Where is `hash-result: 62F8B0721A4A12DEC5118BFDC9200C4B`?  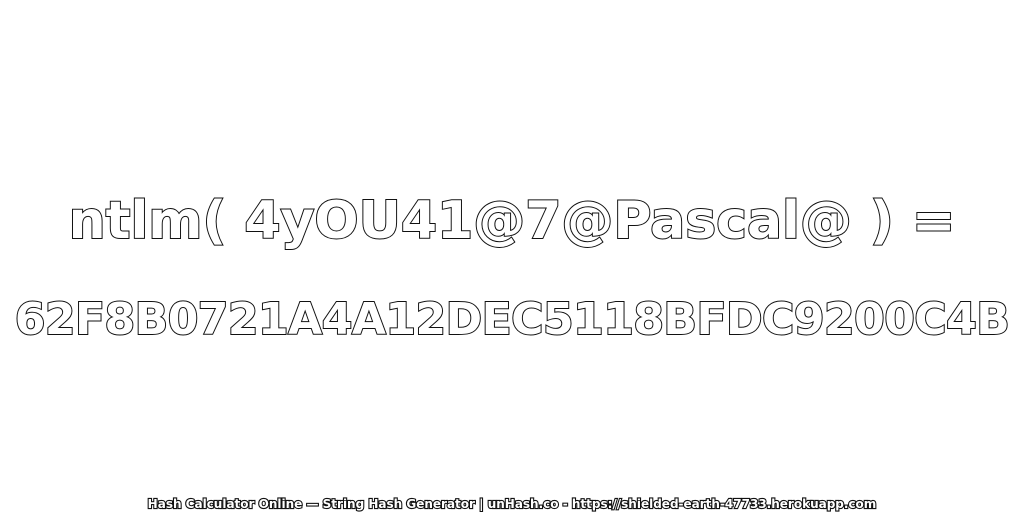 hash-result: 62F8B0721A4A12DEC5118BFDC9200C4B is located at coordinates (512, 319).